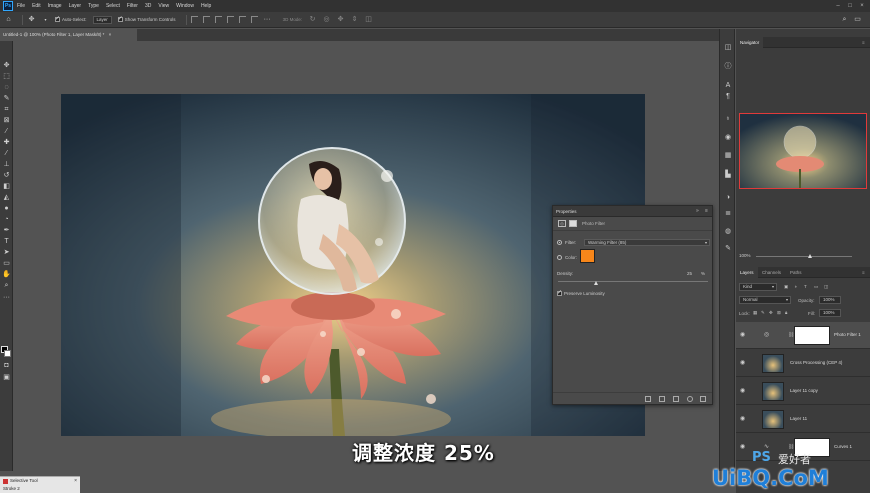 The height and width of the screenshot is (493, 870). What do you see at coordinates (110, 34) in the screenshot?
I see `close-tab-icon: ×` at bounding box center [110, 34].